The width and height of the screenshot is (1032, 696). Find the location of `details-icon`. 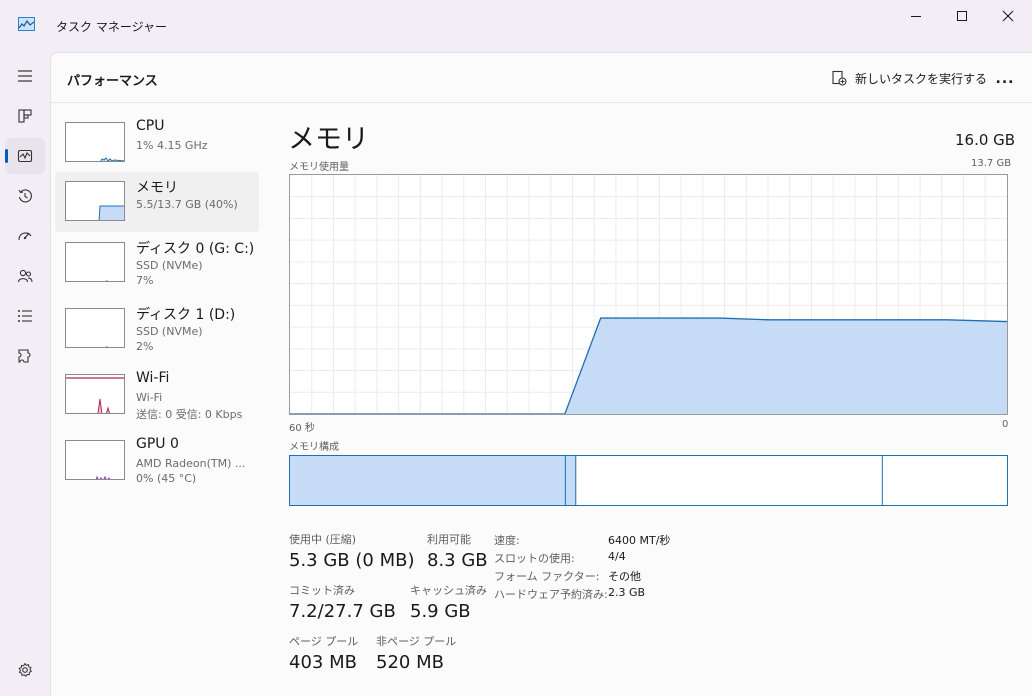

details-icon is located at coordinates (25, 316).